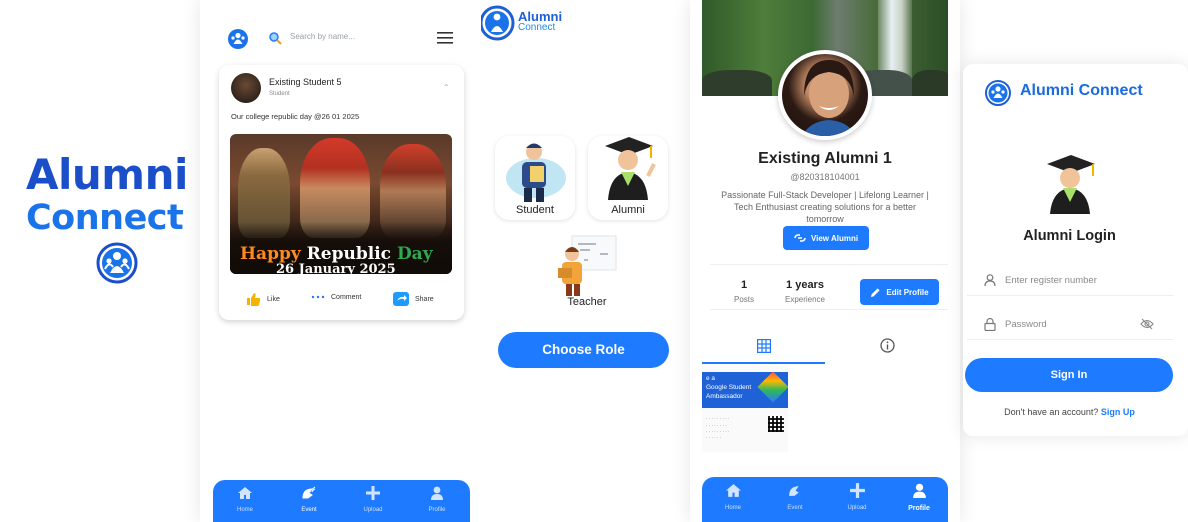  Describe the element at coordinates (990, 324) in the screenshot. I see `lock-icon` at that location.